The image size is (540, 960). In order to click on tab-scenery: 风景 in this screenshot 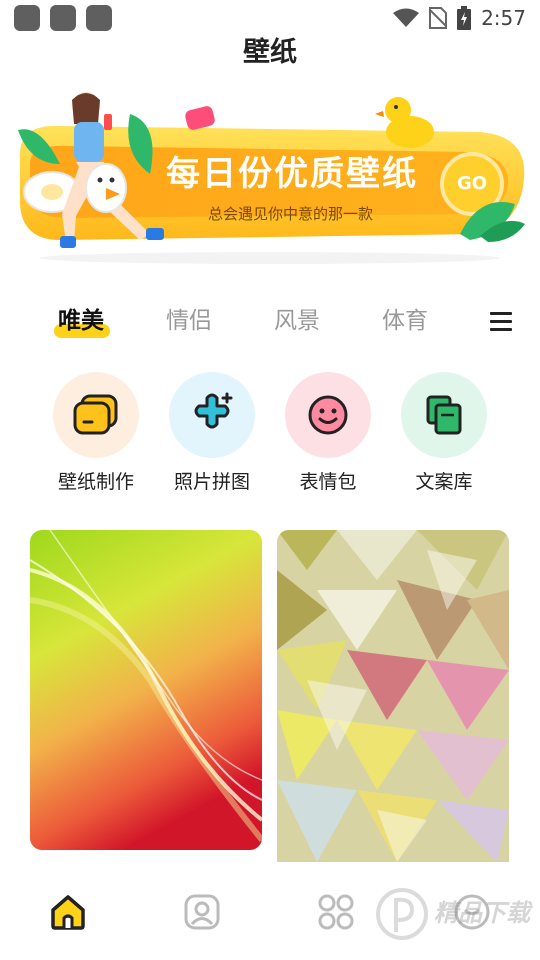, I will do `click(297, 321)`.